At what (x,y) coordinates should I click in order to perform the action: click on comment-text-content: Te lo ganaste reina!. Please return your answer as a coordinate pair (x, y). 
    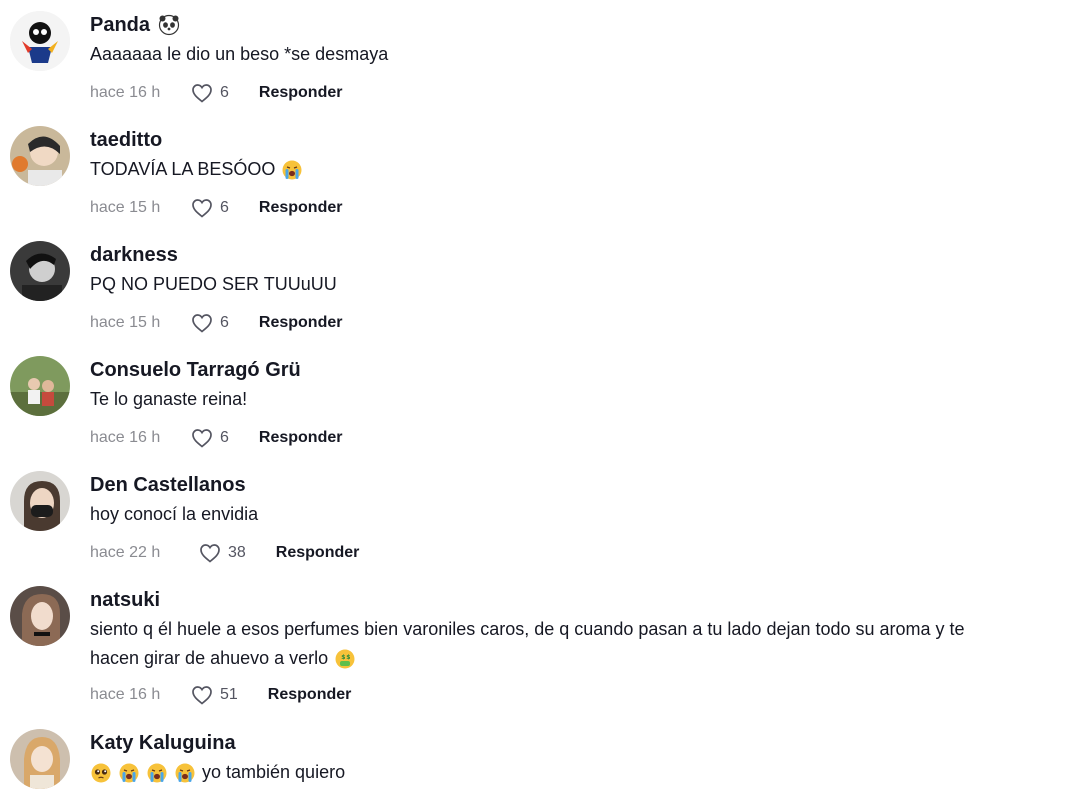
    Looking at the image, I should click on (169, 399).